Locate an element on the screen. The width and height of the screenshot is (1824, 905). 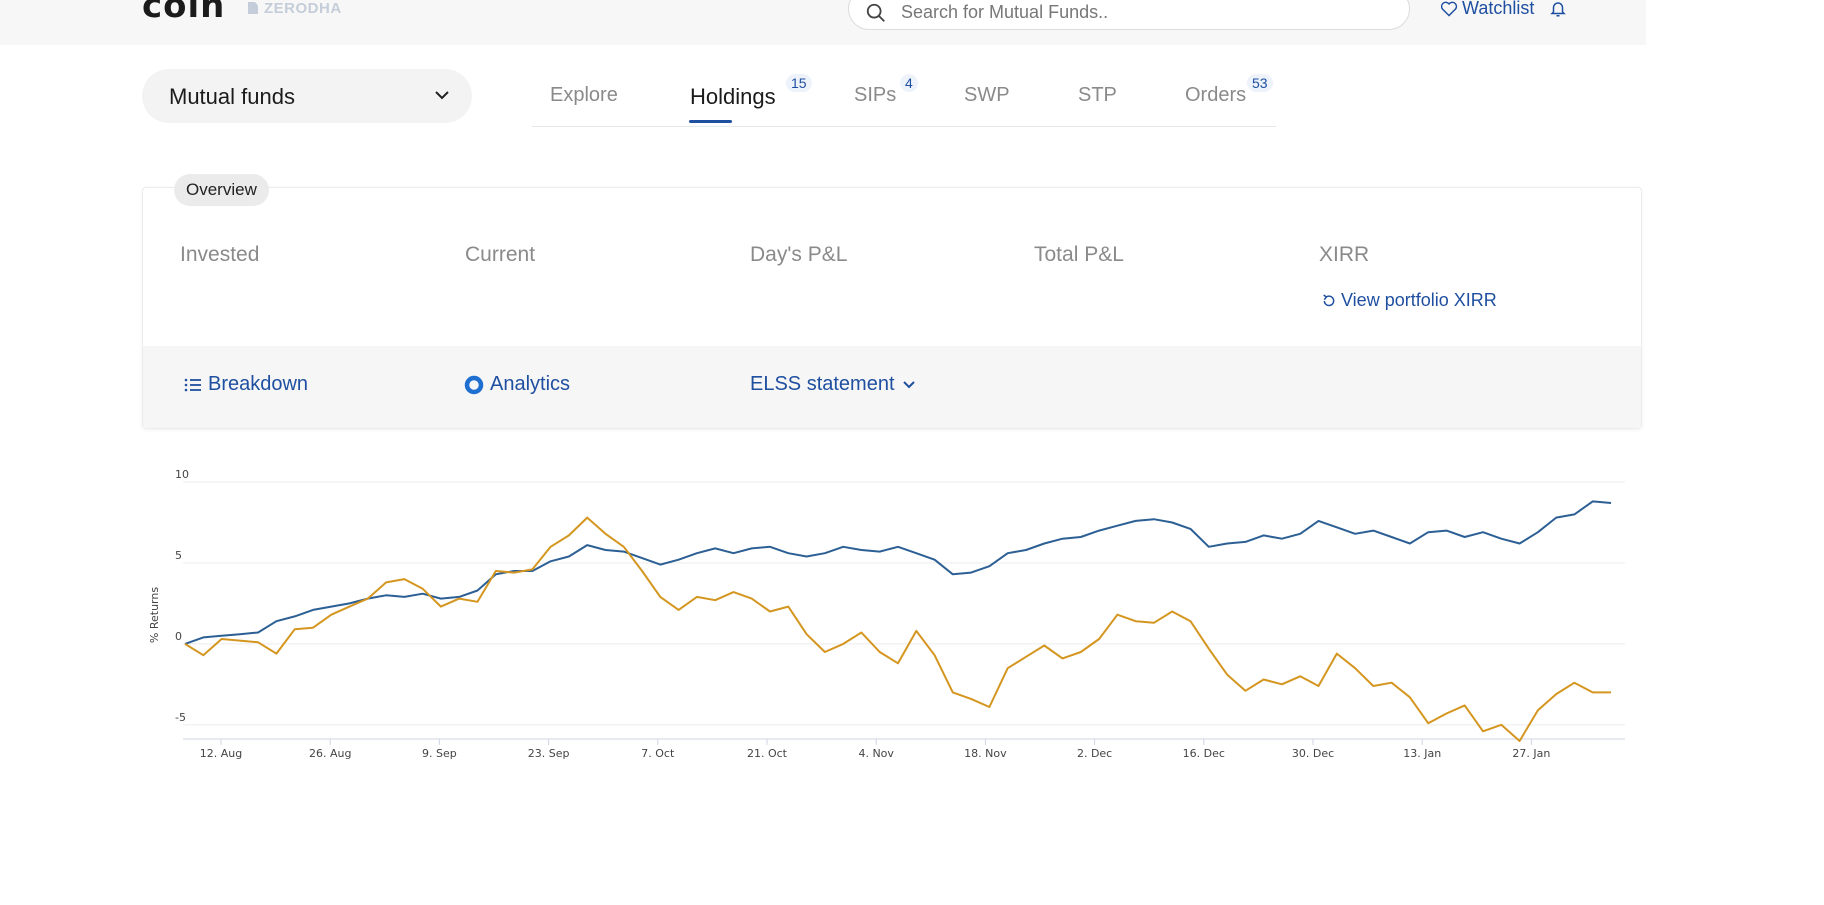
tab-orders: Orders 53 is located at coordinates (1229, 90).